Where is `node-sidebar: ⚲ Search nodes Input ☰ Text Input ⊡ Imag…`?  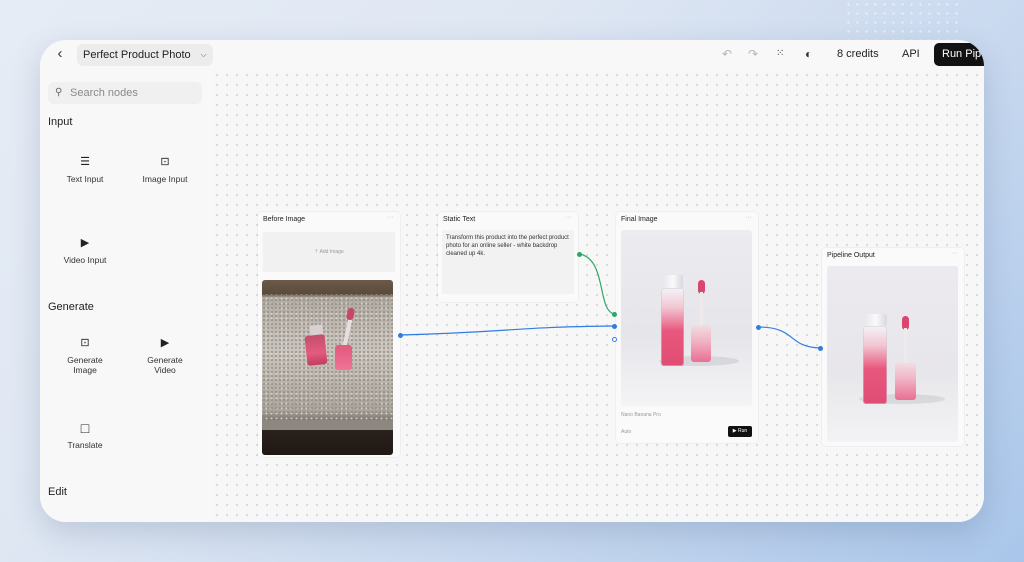 node-sidebar: ⚲ Search nodes Input ☰ Text Input ⊡ Imag… is located at coordinates (126, 296).